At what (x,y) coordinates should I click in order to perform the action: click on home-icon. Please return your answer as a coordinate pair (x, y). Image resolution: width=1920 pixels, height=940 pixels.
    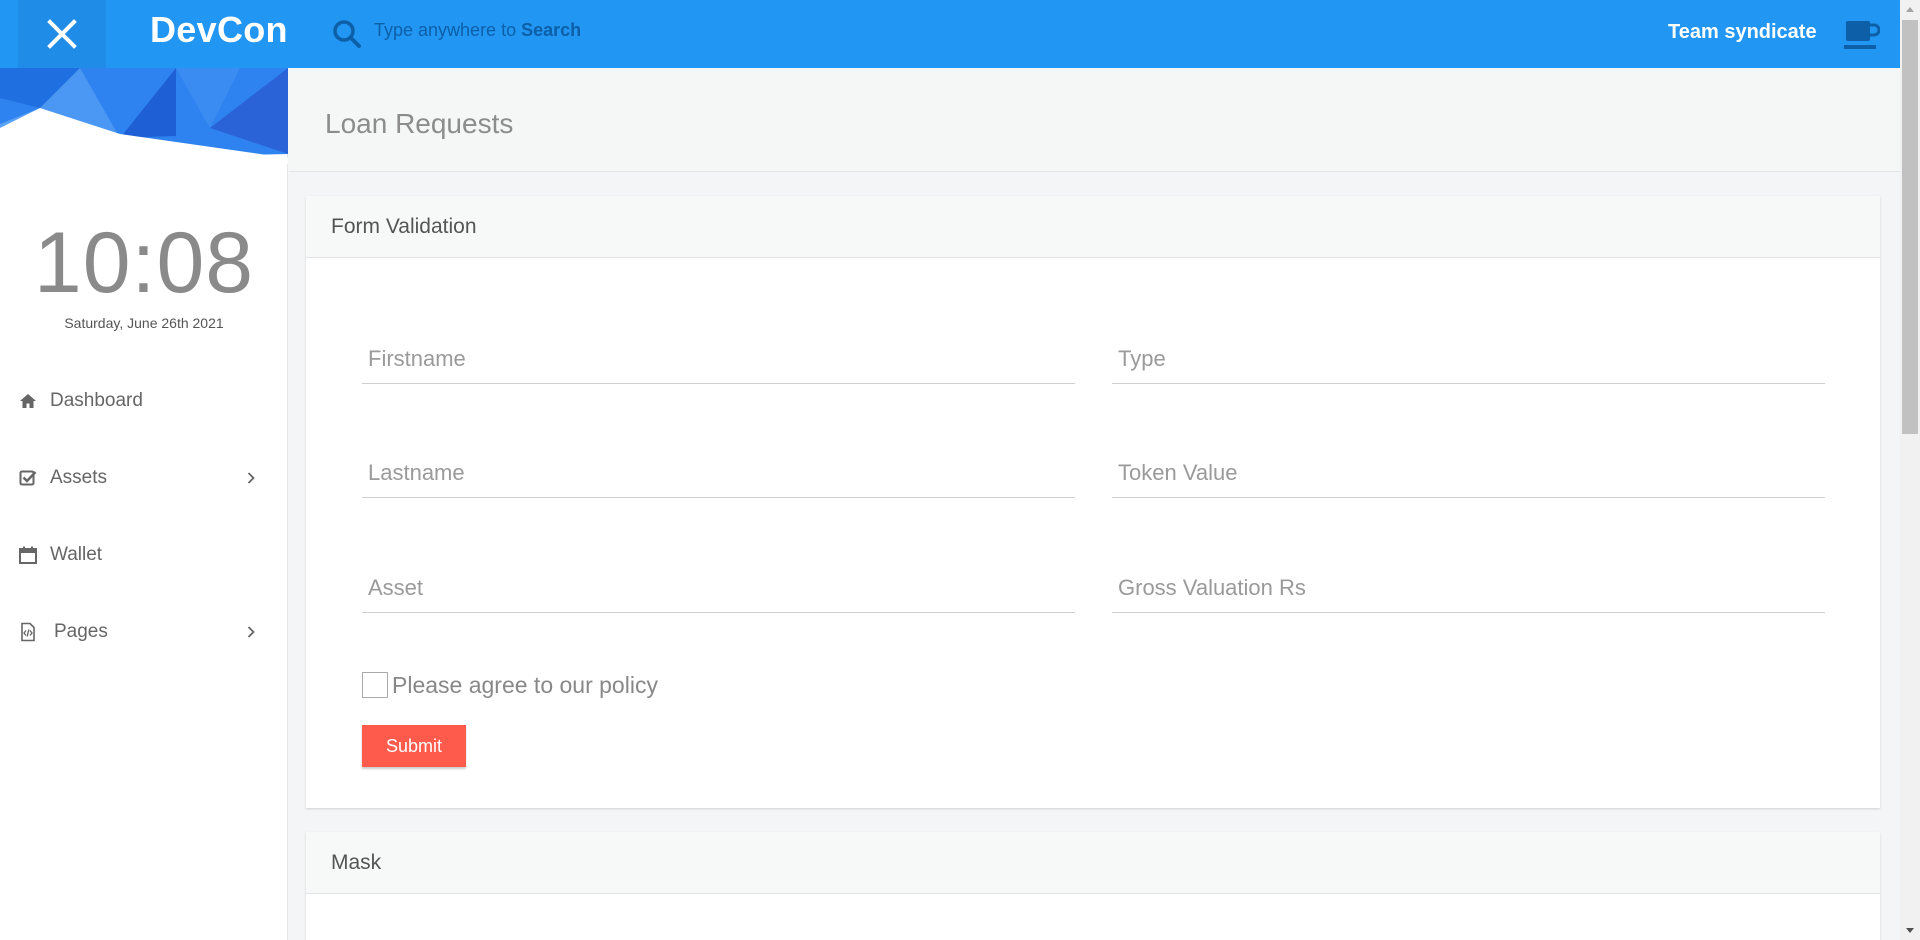
    Looking at the image, I should click on (28, 401).